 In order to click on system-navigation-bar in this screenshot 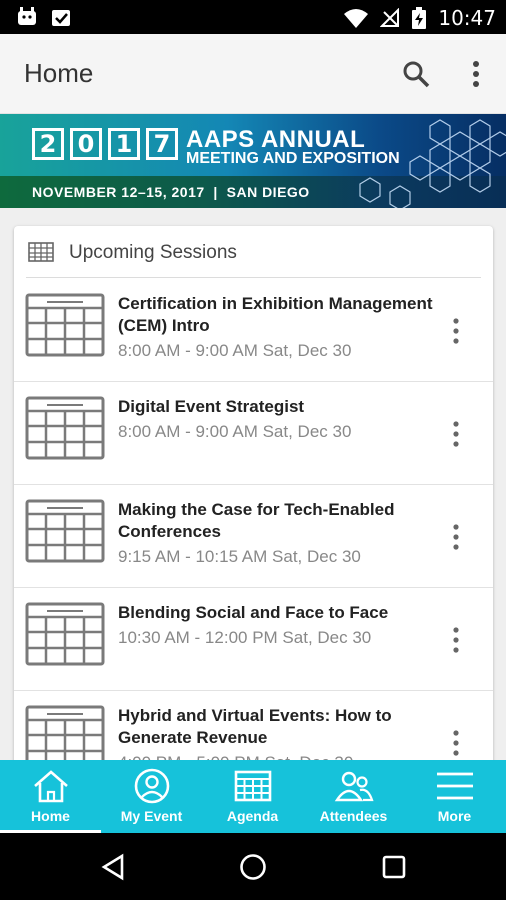, I will do `click(253, 866)`.